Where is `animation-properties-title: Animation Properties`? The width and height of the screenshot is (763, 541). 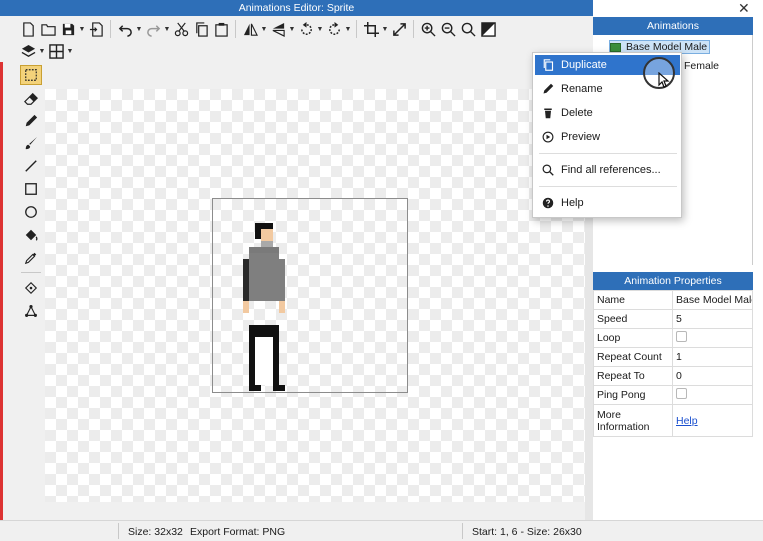
animation-properties-title: Animation Properties is located at coordinates (673, 281).